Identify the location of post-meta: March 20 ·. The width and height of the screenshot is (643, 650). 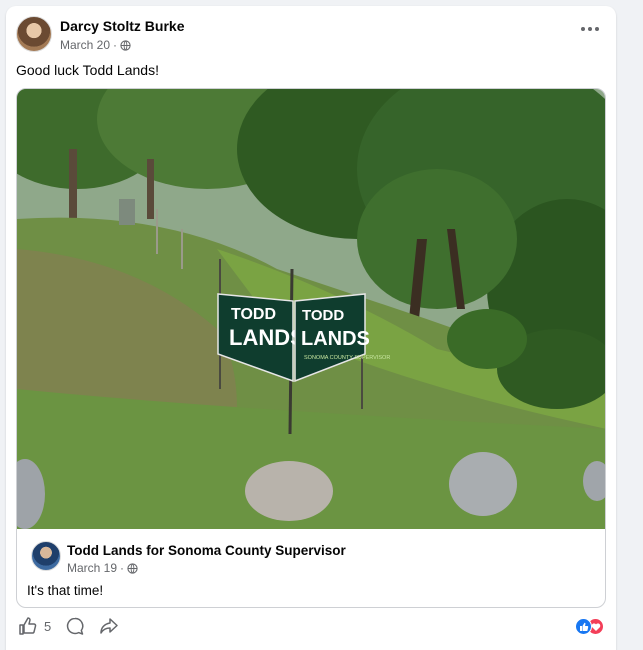
(95, 45).